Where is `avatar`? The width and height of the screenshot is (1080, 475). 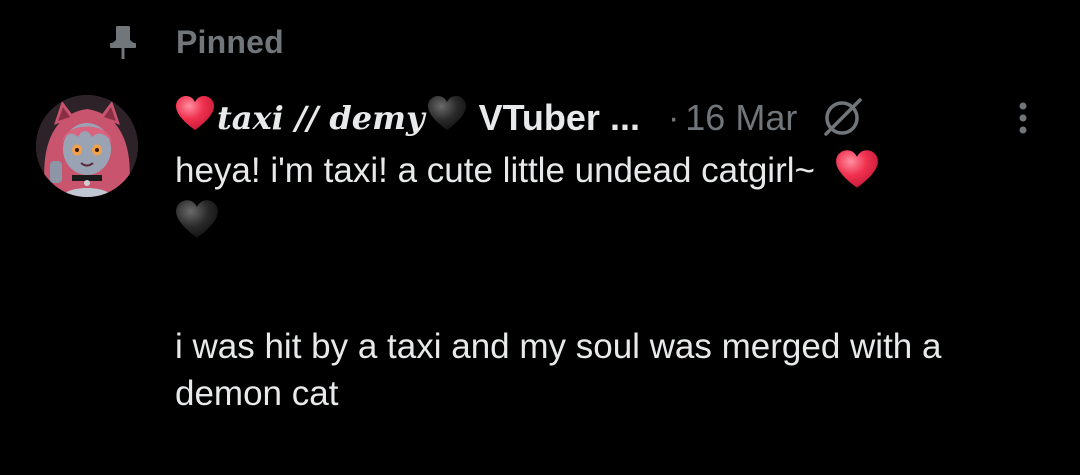
avatar is located at coordinates (87, 146).